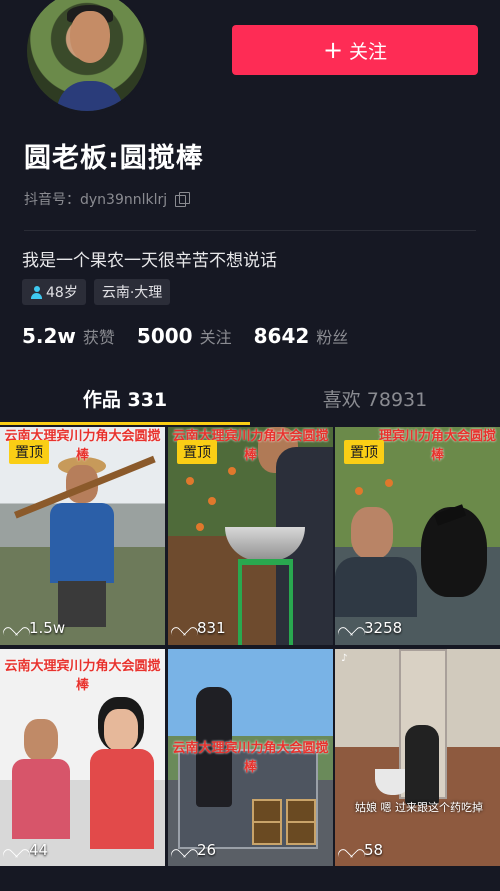 Image resolution: width=500 pixels, height=891 pixels. Describe the element at coordinates (250, 230) in the screenshot. I see `profile-divider` at that location.